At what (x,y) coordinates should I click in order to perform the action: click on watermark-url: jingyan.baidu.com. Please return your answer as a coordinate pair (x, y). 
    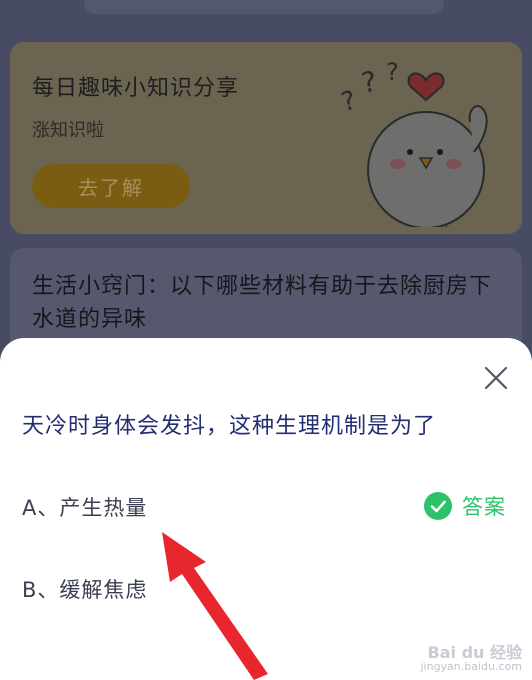
    Looking at the image, I should click on (471, 666).